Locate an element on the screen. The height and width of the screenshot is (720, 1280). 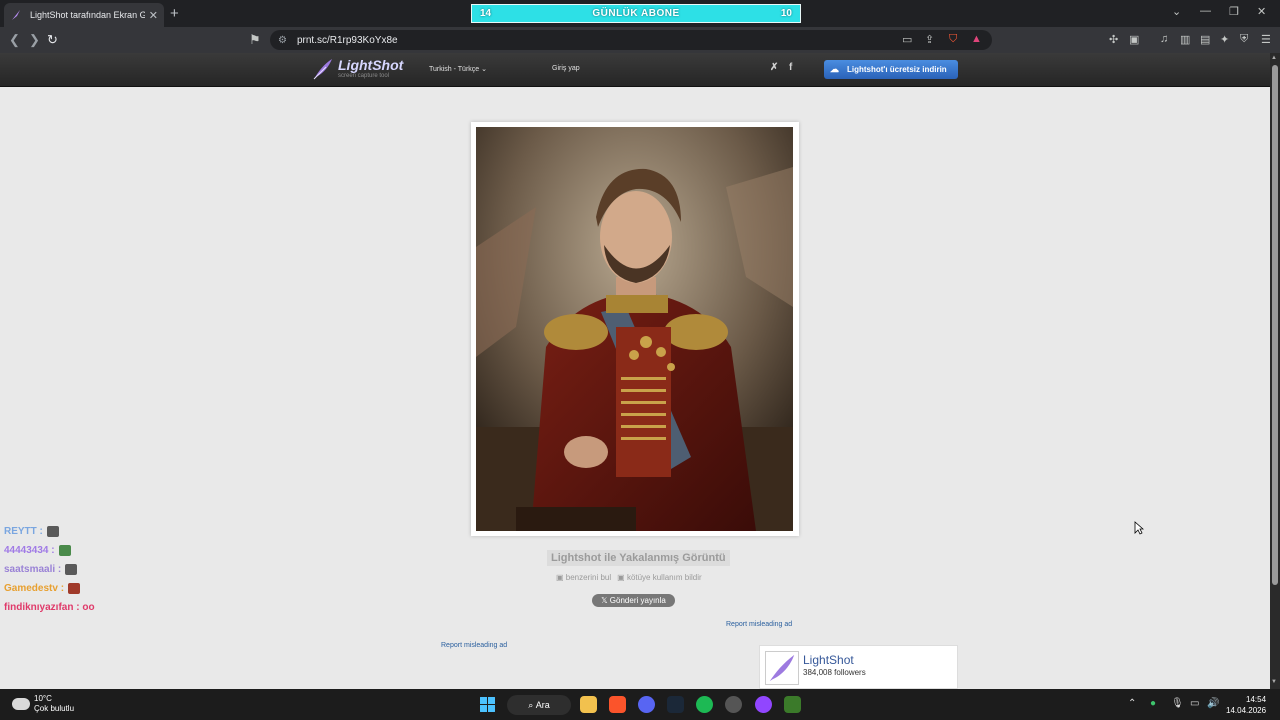
logo-text: LightShot is located at coordinates (371, 64).